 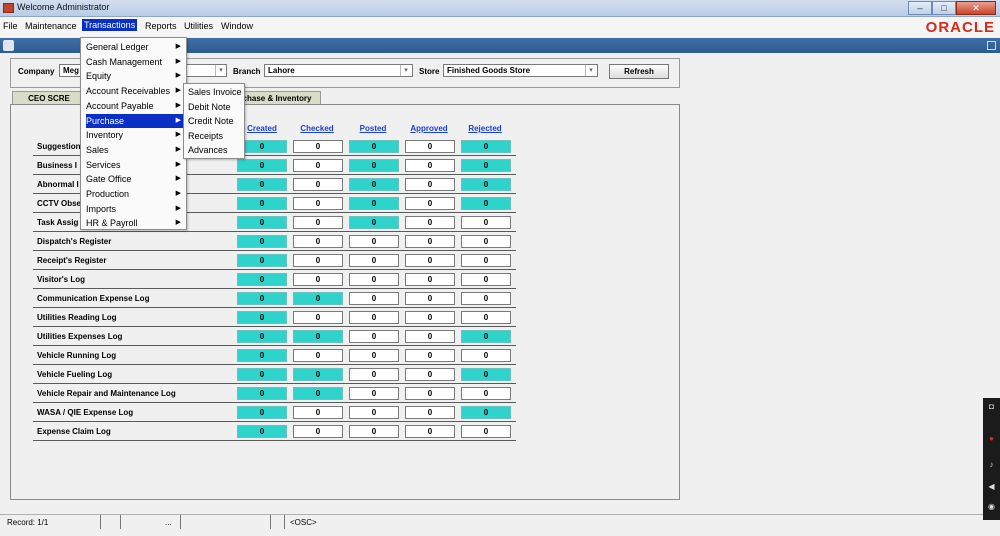 I want to click on branch-field: Lahore, so click(x=338, y=70).